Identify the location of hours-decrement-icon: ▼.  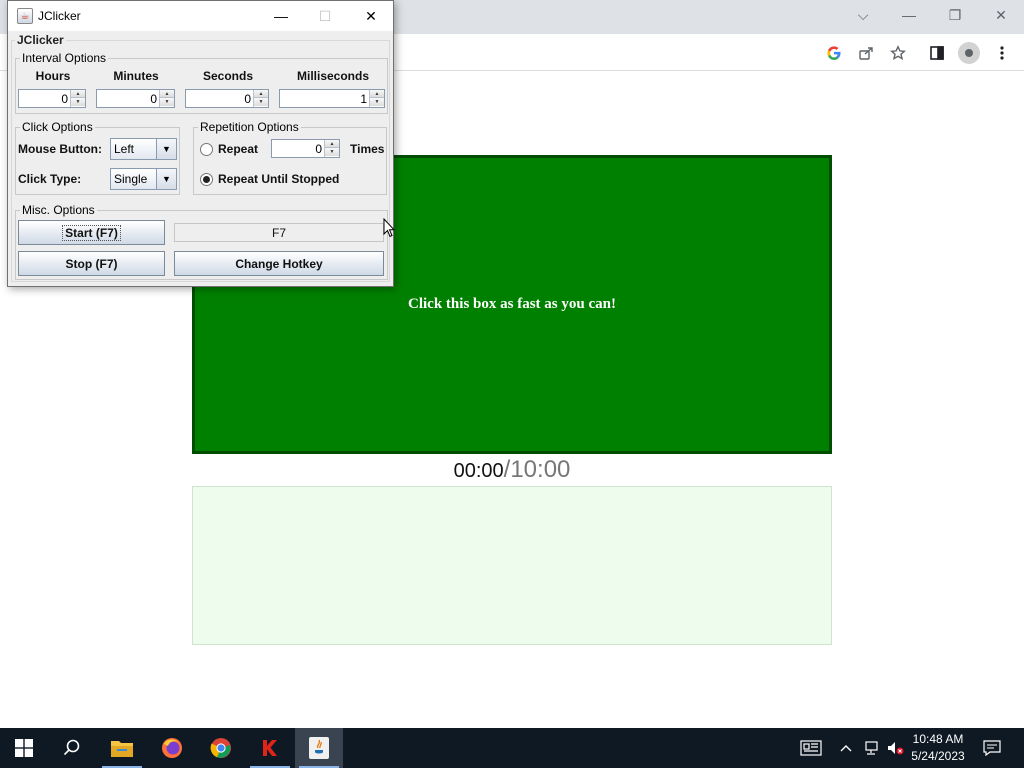
(78, 102).